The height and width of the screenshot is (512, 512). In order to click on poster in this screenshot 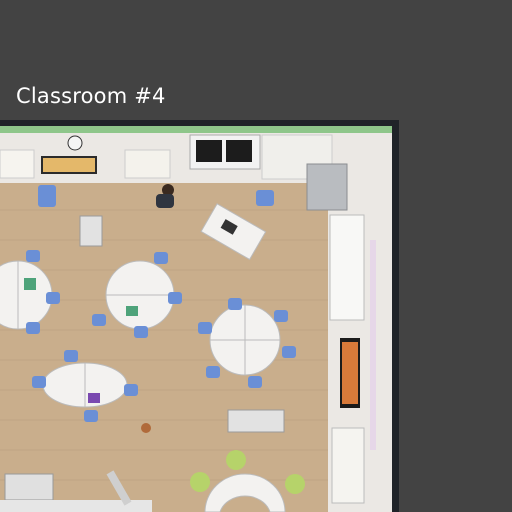, I will do `click(147, 164)`.